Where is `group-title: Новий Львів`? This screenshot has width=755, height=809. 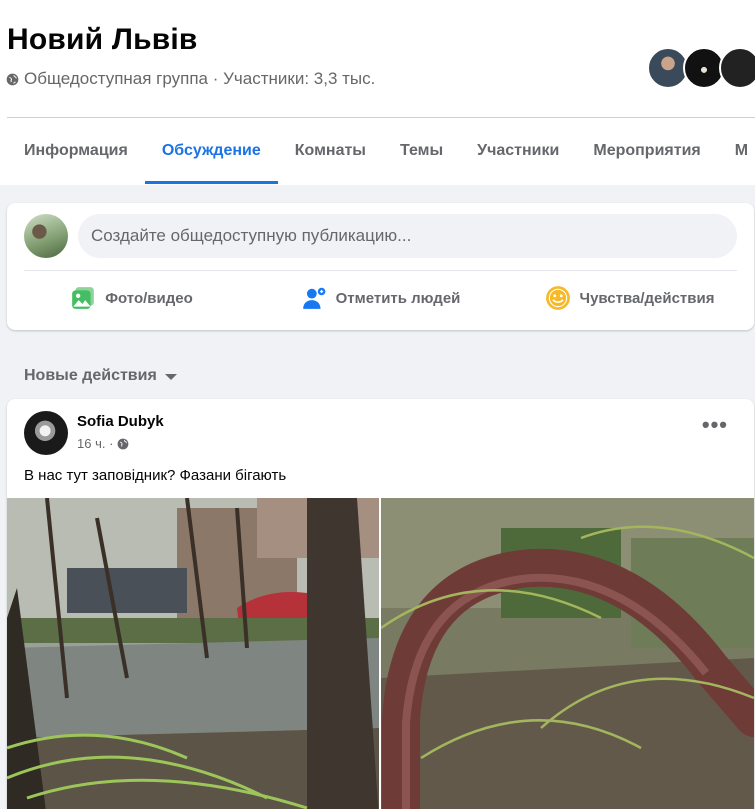
group-title: Новий Львів is located at coordinates (102, 40).